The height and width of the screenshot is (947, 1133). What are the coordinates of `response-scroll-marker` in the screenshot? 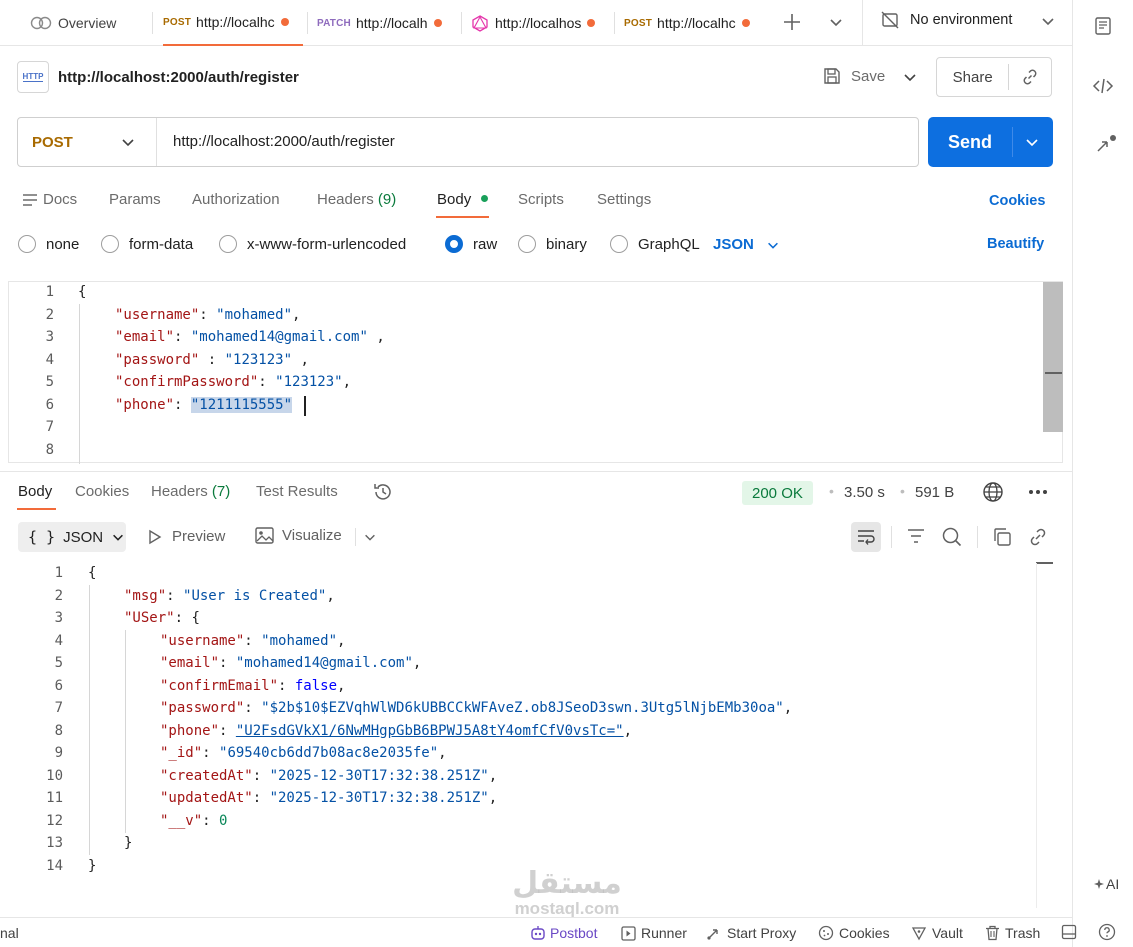 It's located at (1044, 563).